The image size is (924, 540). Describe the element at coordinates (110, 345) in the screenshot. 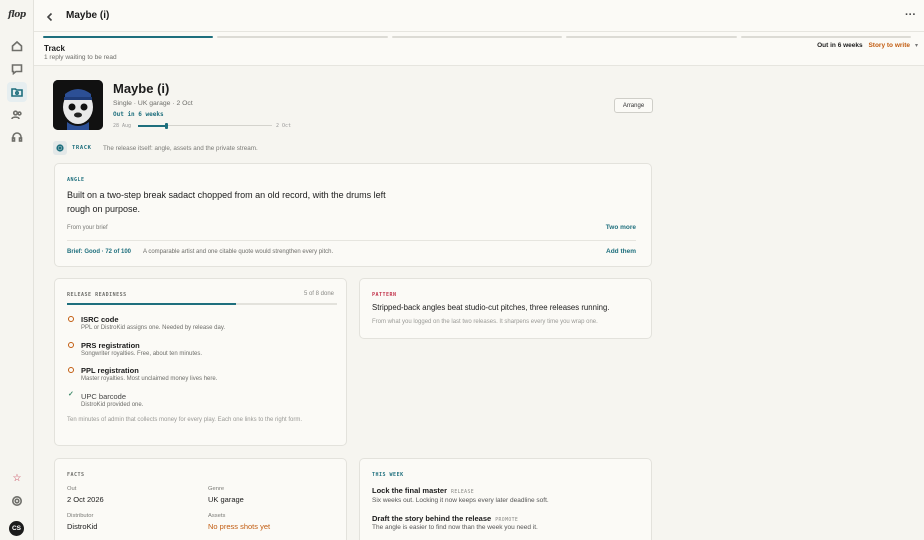

I see `checklist-title: PRS registration` at that location.